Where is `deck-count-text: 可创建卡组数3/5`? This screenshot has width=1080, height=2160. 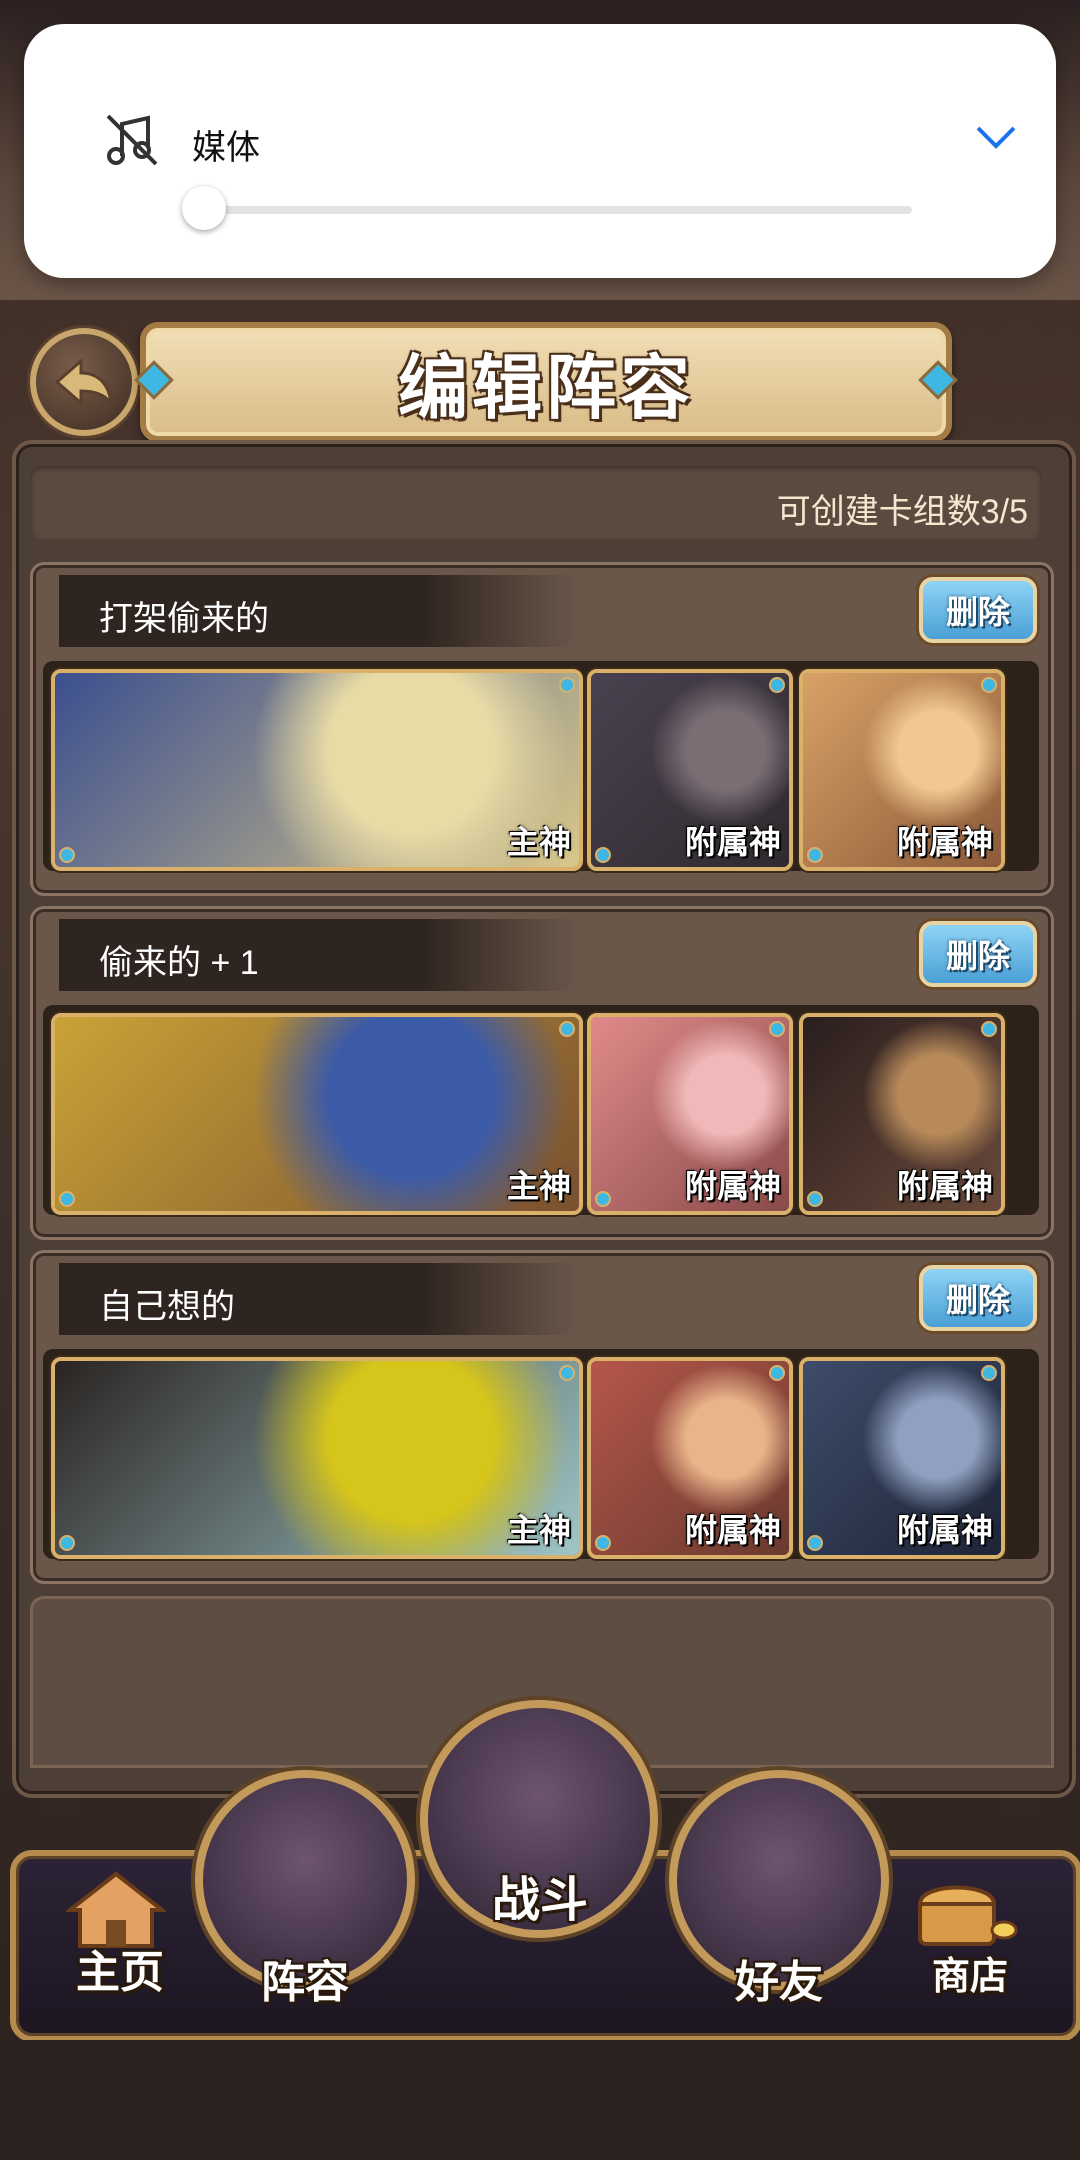
deck-count-text: 可创建卡组数3/5 is located at coordinates (902, 512).